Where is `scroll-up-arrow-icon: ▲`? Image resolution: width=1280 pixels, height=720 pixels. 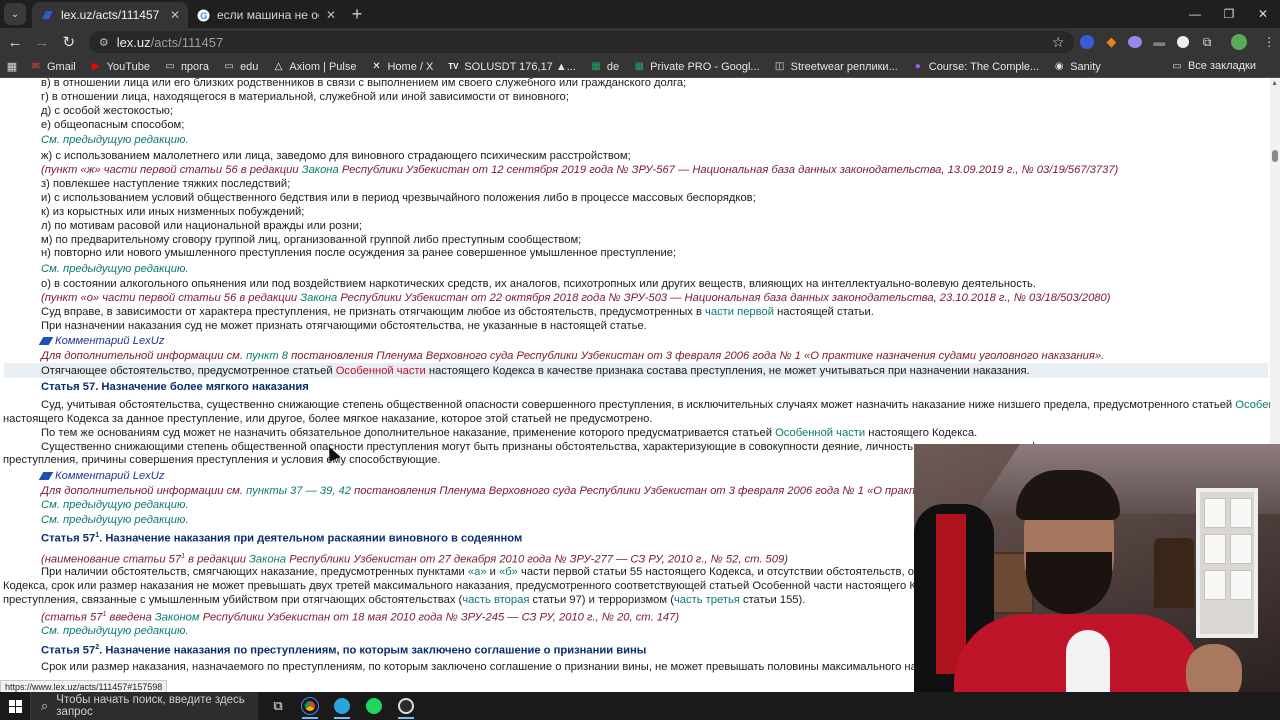 scroll-up-arrow-icon: ▲ is located at coordinates (1274, 83).